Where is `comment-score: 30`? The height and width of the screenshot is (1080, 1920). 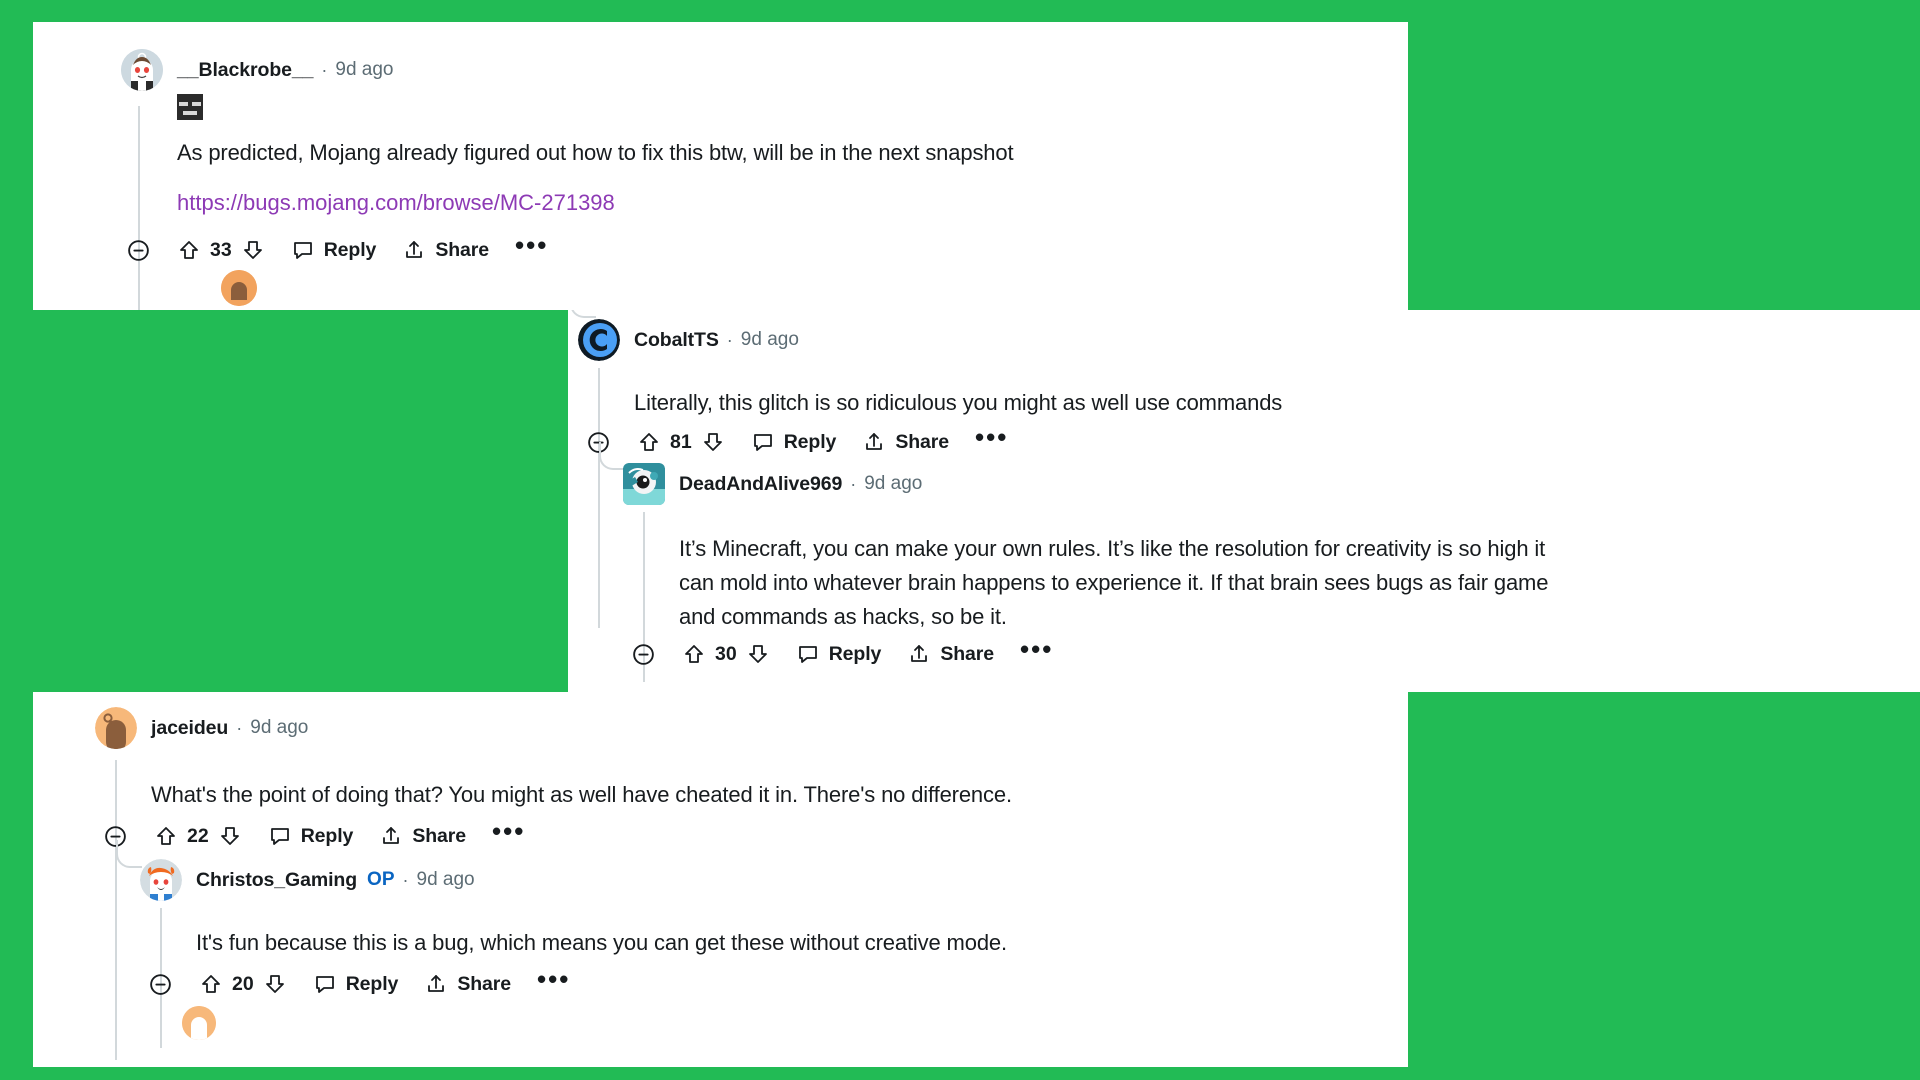
comment-score: 30 is located at coordinates (726, 653).